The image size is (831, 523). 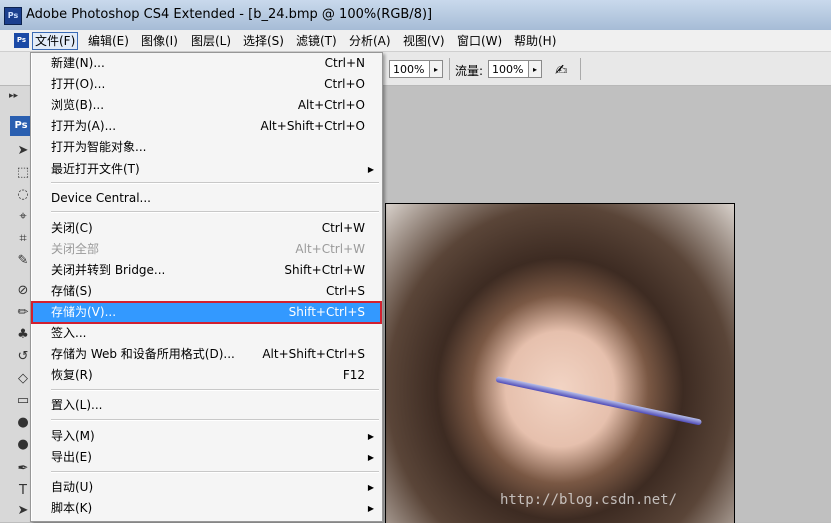 What do you see at coordinates (206, 228) in the screenshot?
I see `menu-item-close: 关闭(C) Ctrl+W` at bounding box center [206, 228].